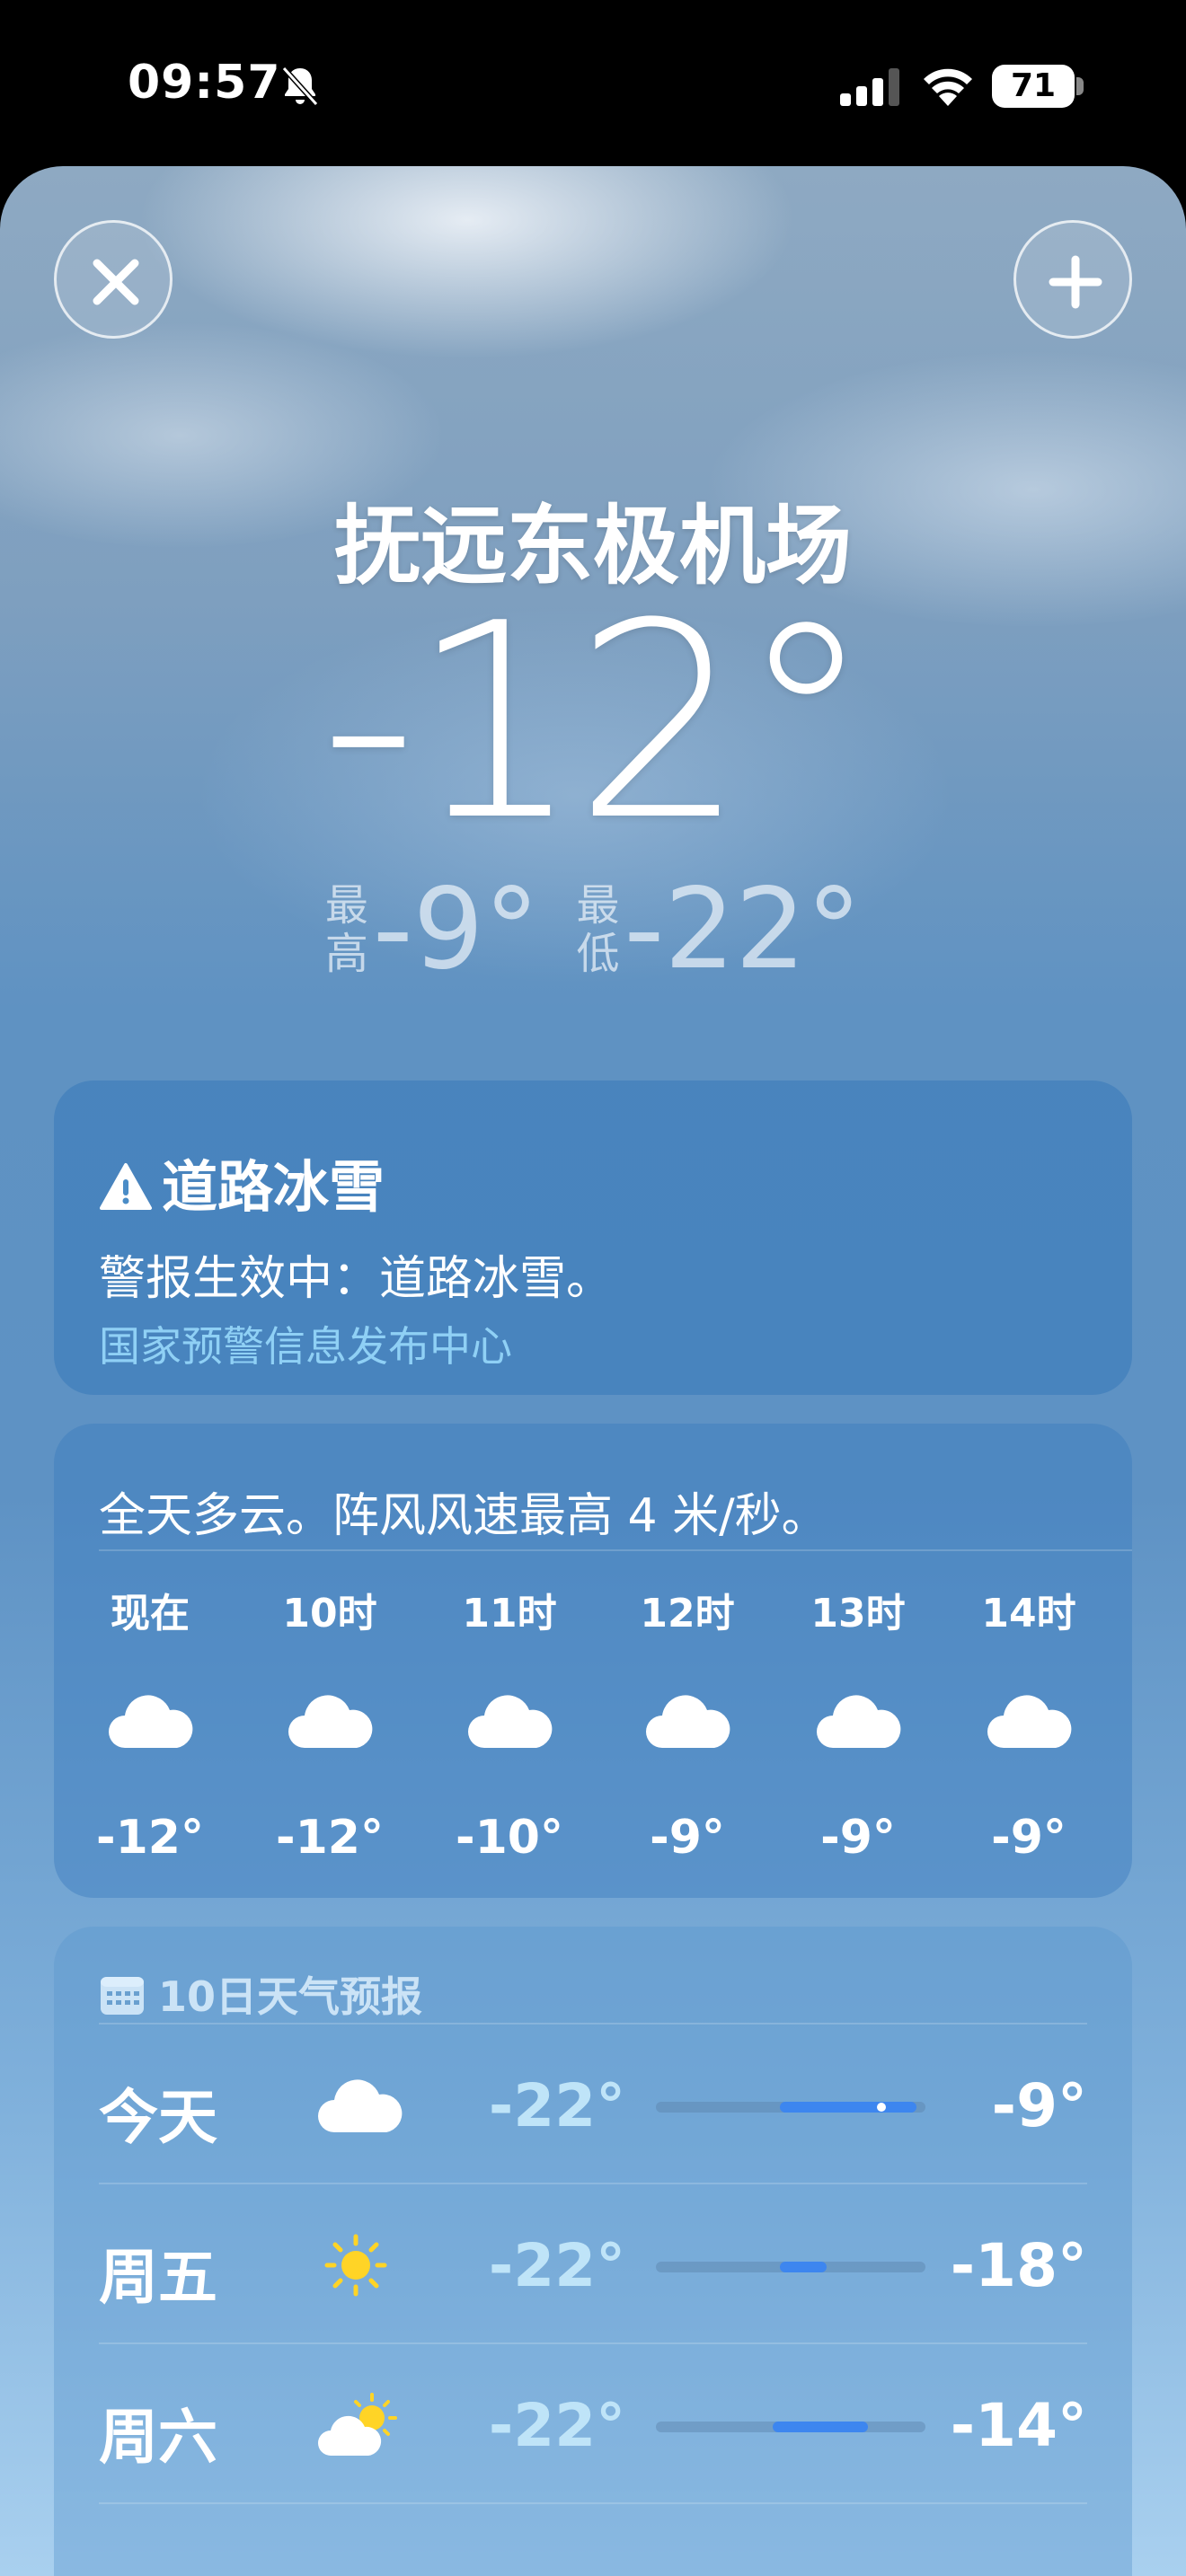  Describe the element at coordinates (290, 1997) in the screenshot. I see `ten-day-title: 10日天气预报` at that location.